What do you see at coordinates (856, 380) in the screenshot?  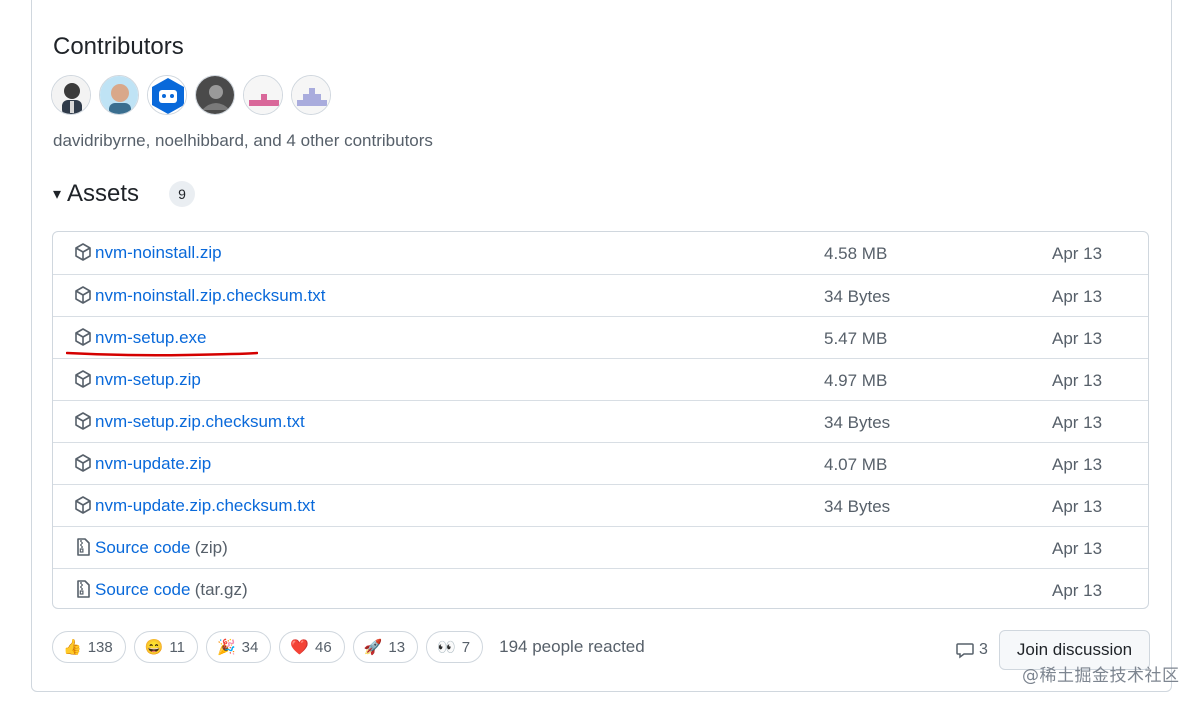 I see `asset-size: 4.97 MB` at bounding box center [856, 380].